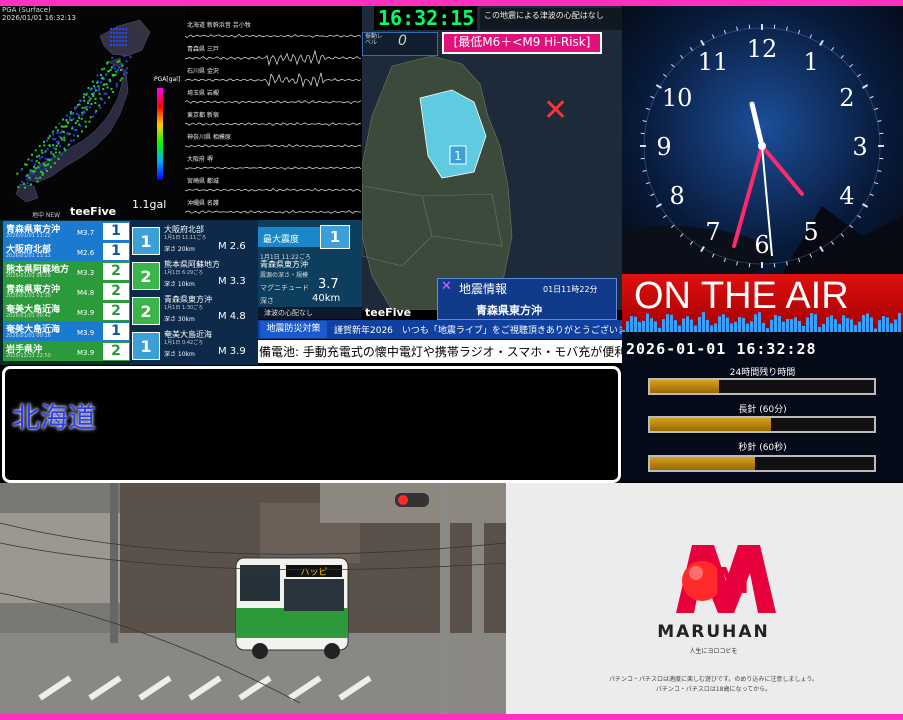 The height and width of the screenshot is (720, 903). What do you see at coordinates (313, 572) in the screenshot?
I see `bus-destination-sign: ハッピ` at bounding box center [313, 572].